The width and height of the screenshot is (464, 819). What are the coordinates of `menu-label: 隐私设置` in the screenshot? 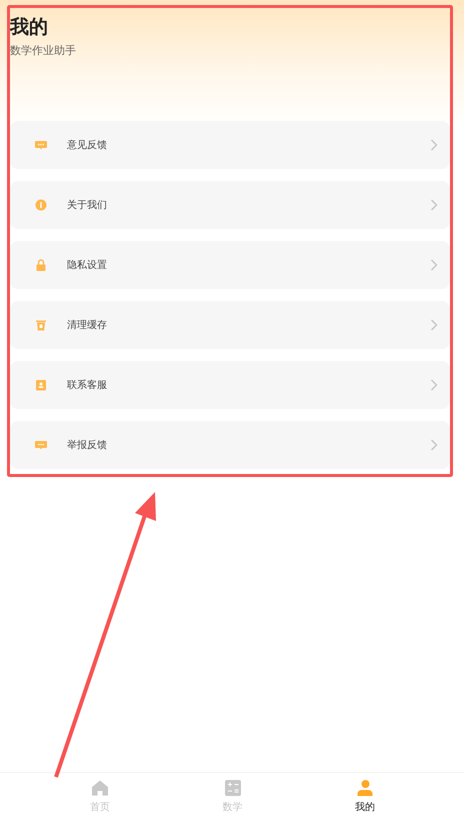 It's located at (87, 265).